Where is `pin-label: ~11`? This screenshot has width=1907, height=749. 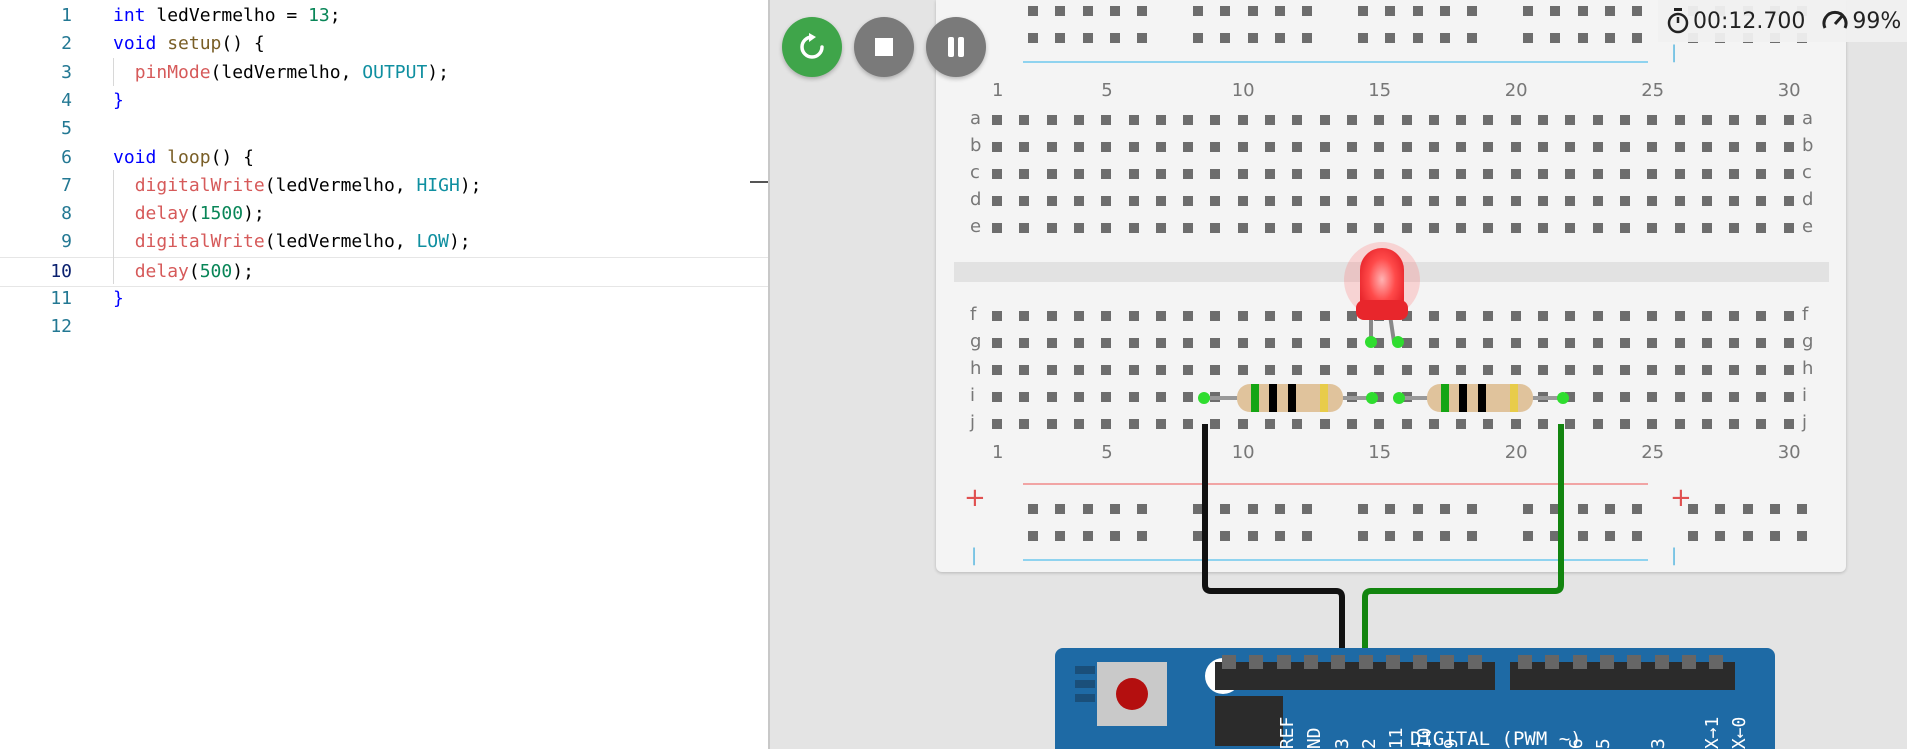
pin-label: ~11 is located at coordinates (1396, 738).